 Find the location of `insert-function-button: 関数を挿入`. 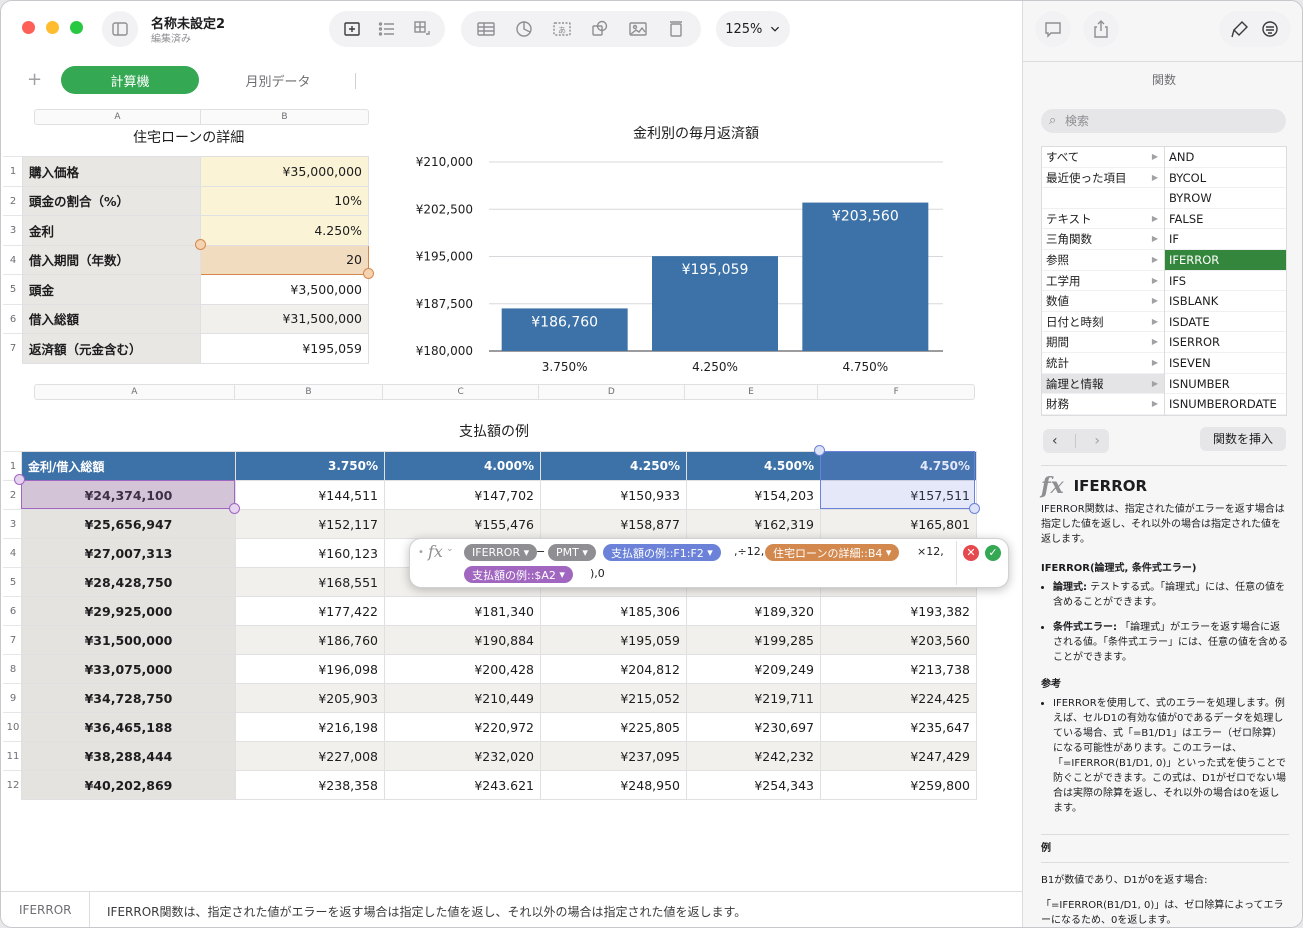

insert-function-button: 関数を挿入 is located at coordinates (1243, 439).